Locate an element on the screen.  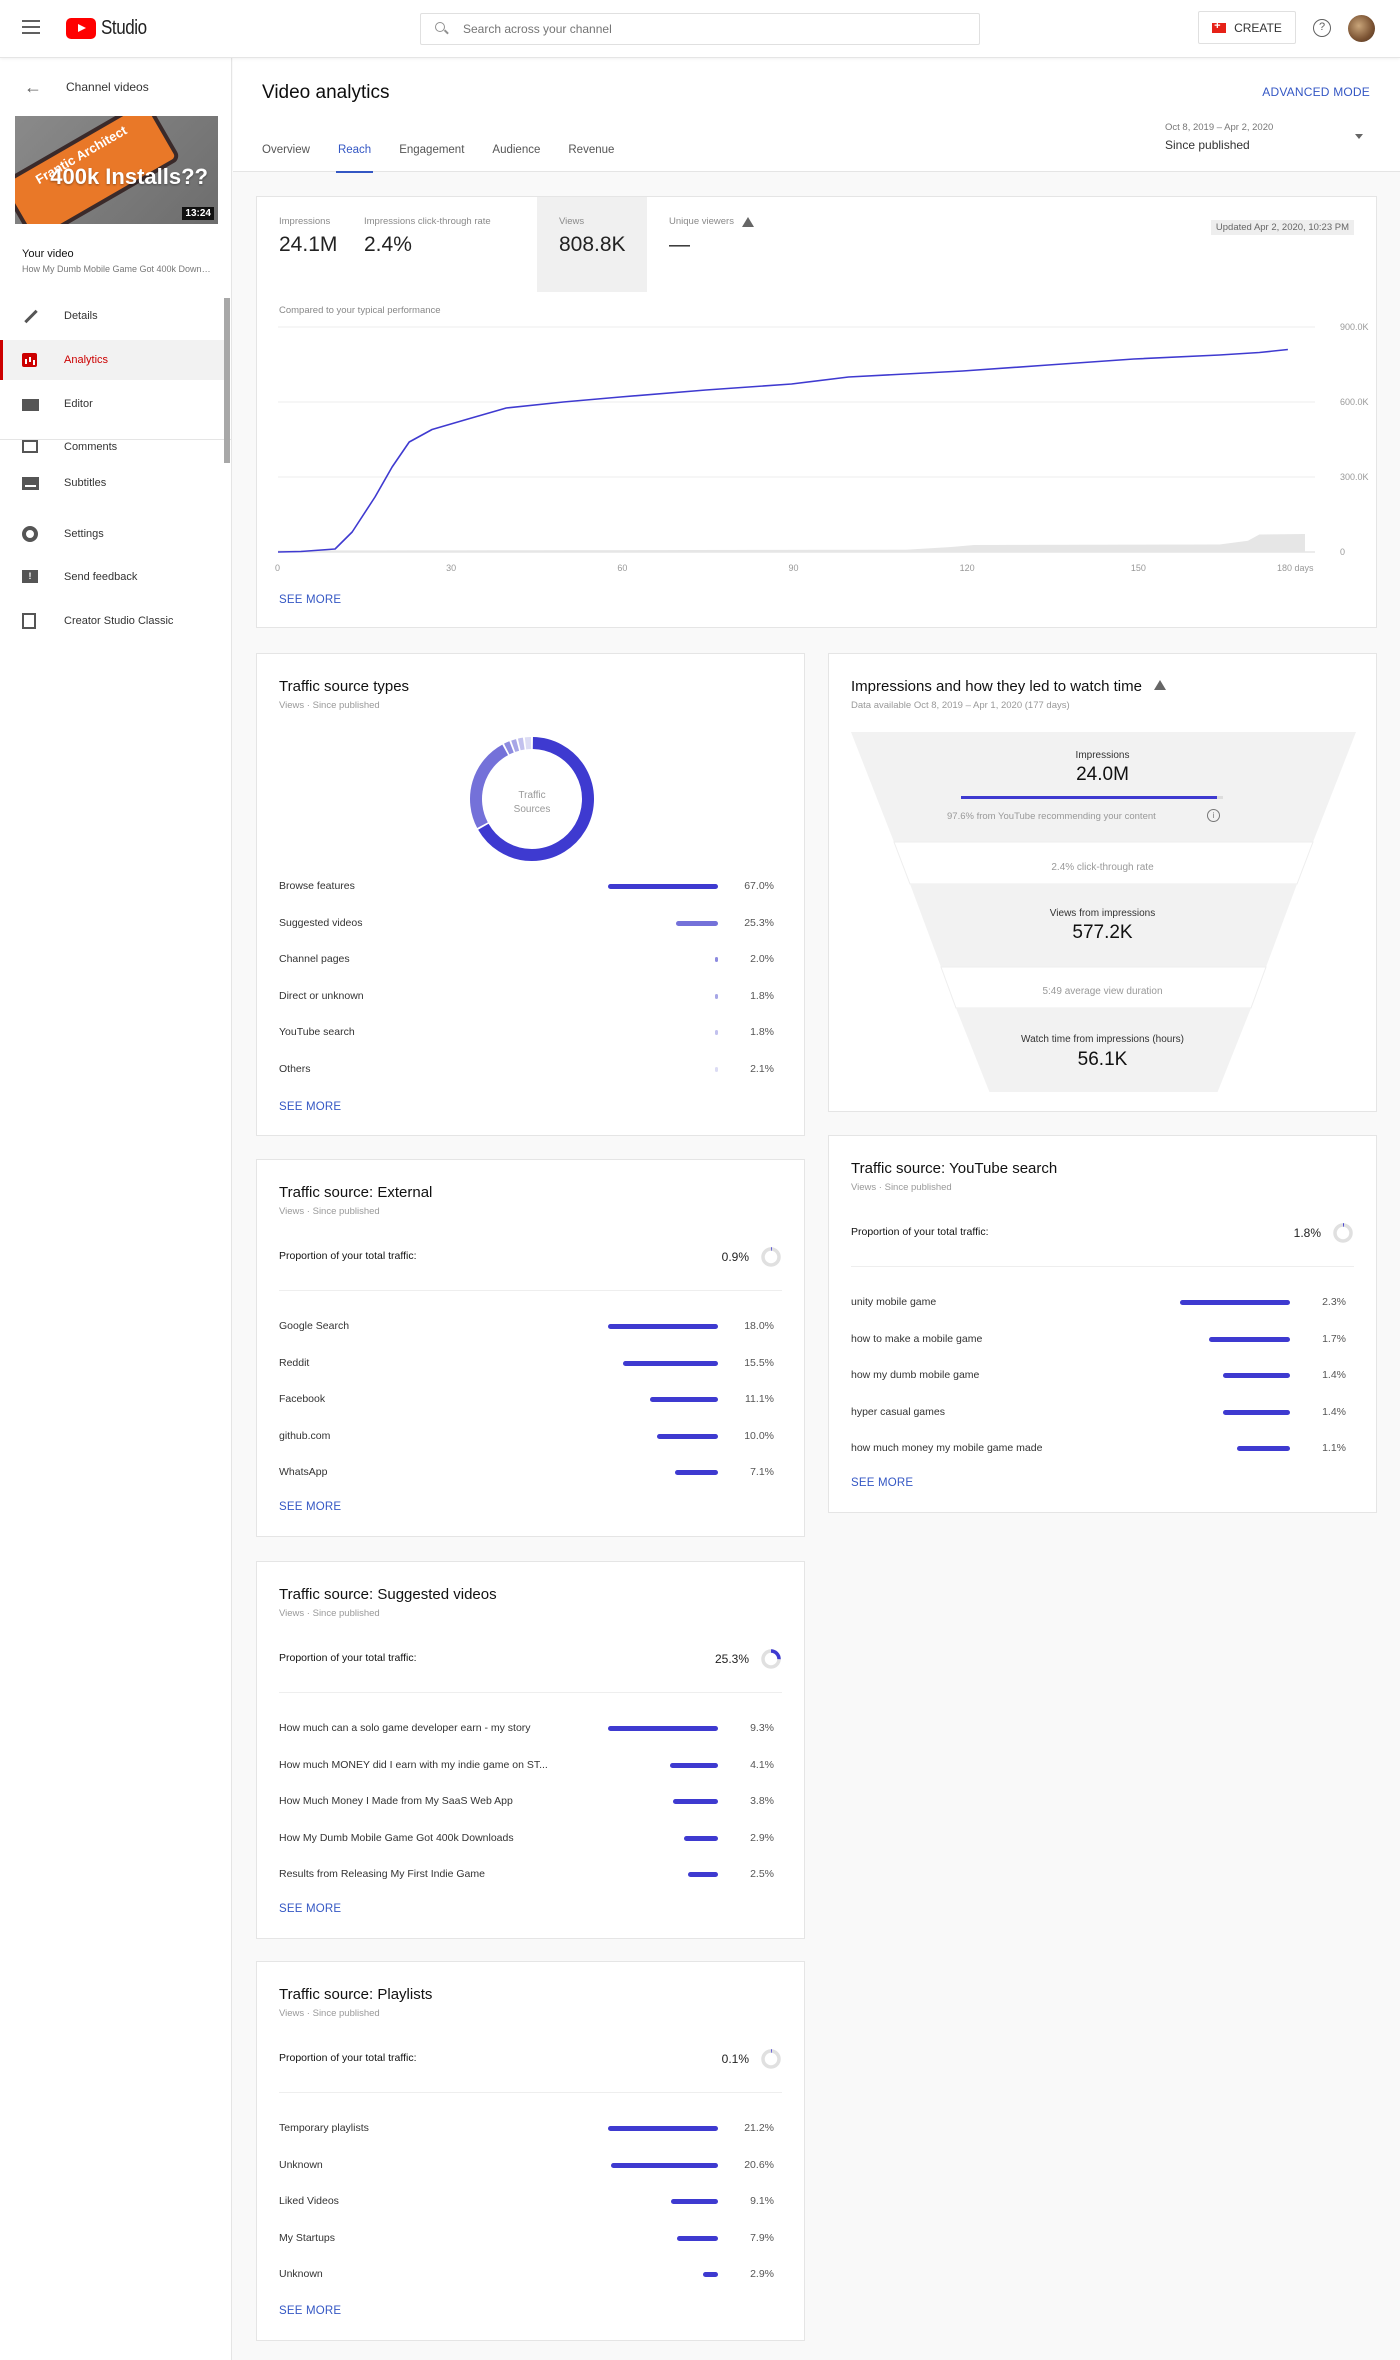
list-item-value: 18.0% is located at coordinates (759, 1326).